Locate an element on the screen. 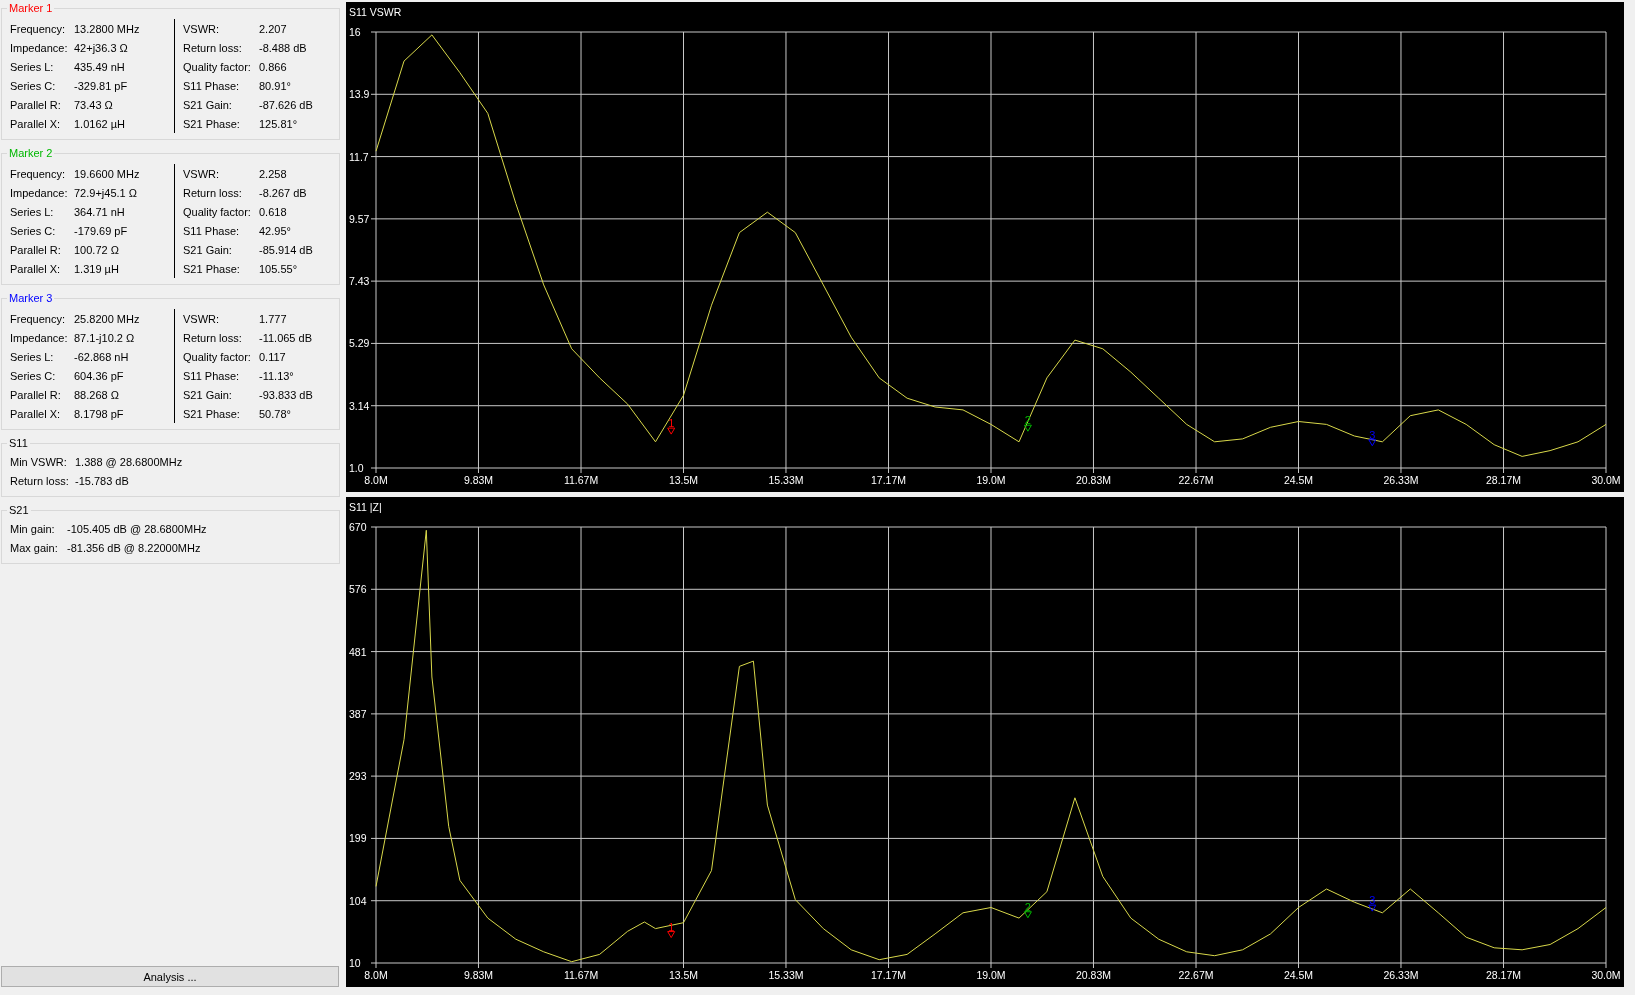  field-value: -81.356 dB @ 8.22000MHz is located at coordinates (134, 547).